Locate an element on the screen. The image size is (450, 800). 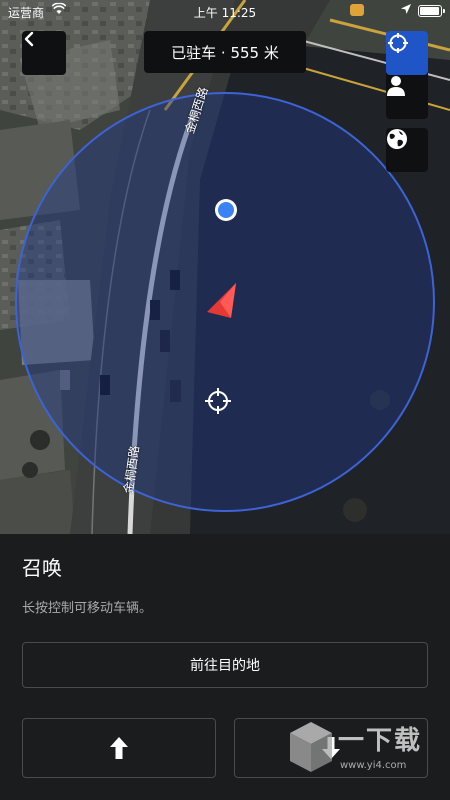
globe-icon is located at coordinates (397, 139).